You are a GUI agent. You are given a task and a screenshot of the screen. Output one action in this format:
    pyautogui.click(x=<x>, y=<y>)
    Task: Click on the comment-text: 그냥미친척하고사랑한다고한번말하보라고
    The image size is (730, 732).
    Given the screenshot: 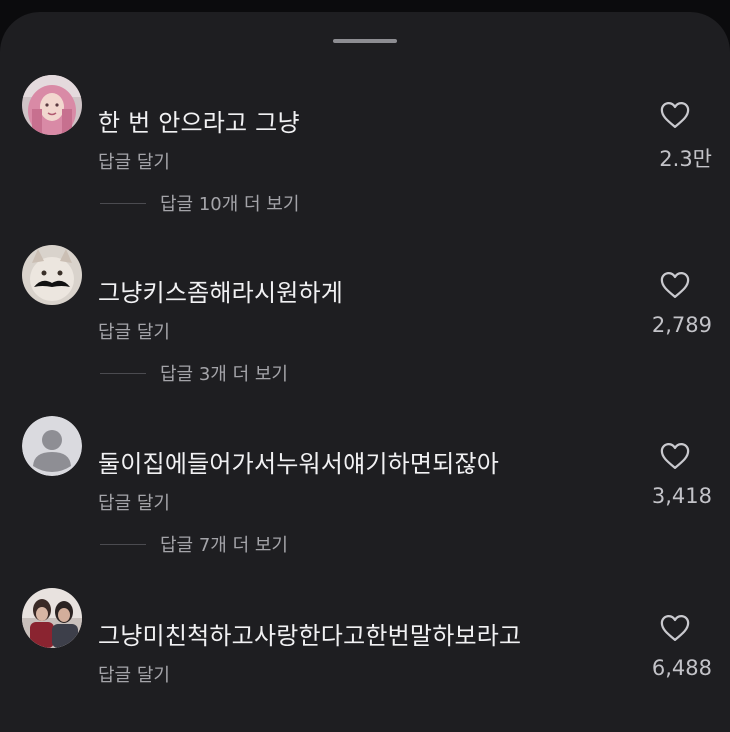 What is the action you would take?
    pyautogui.click(x=310, y=636)
    